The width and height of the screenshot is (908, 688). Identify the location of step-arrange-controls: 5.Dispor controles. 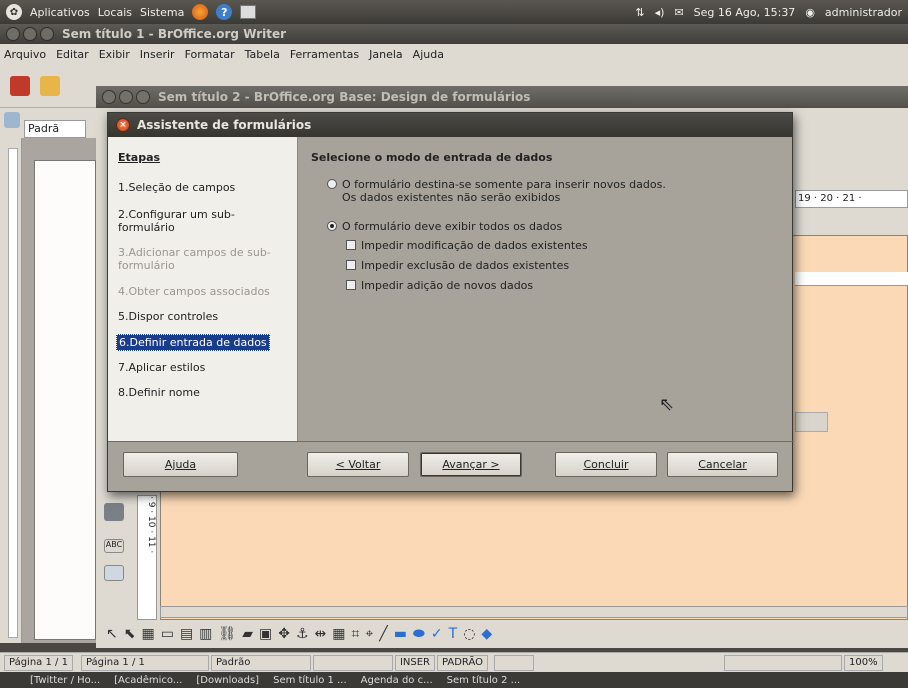
(203, 316).